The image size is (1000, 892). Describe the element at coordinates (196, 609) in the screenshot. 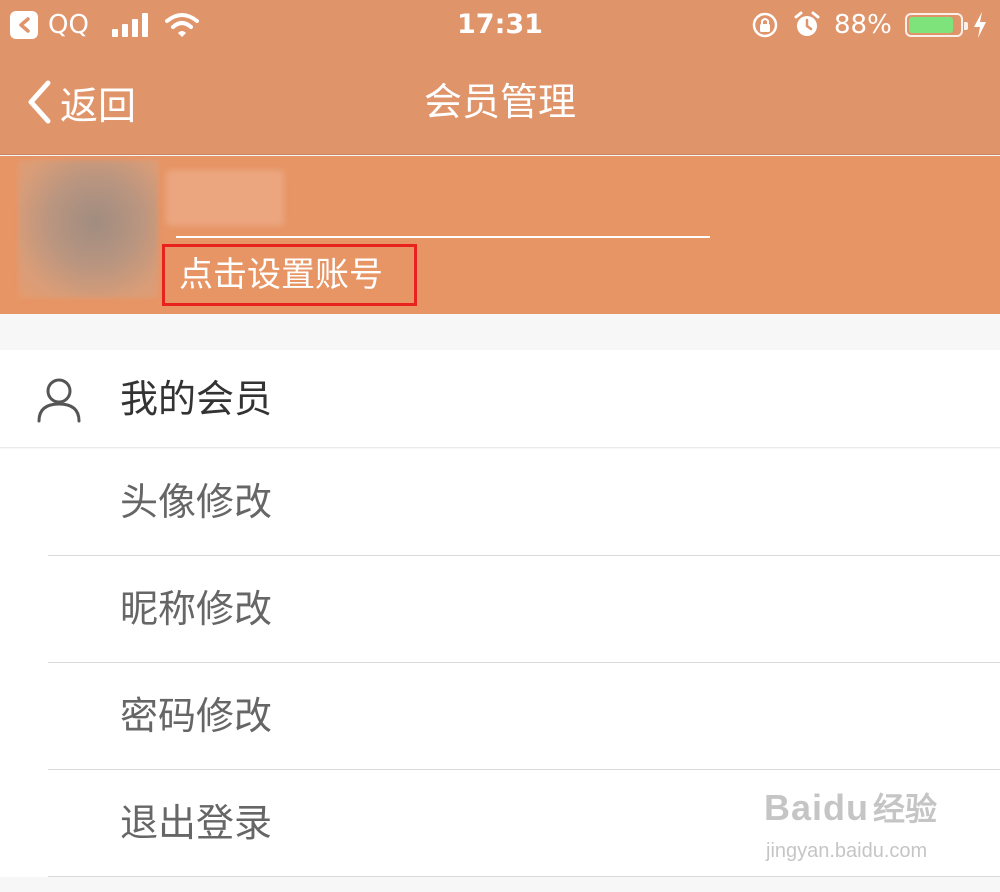

I see `menu-item-label: 昵称修改` at that location.